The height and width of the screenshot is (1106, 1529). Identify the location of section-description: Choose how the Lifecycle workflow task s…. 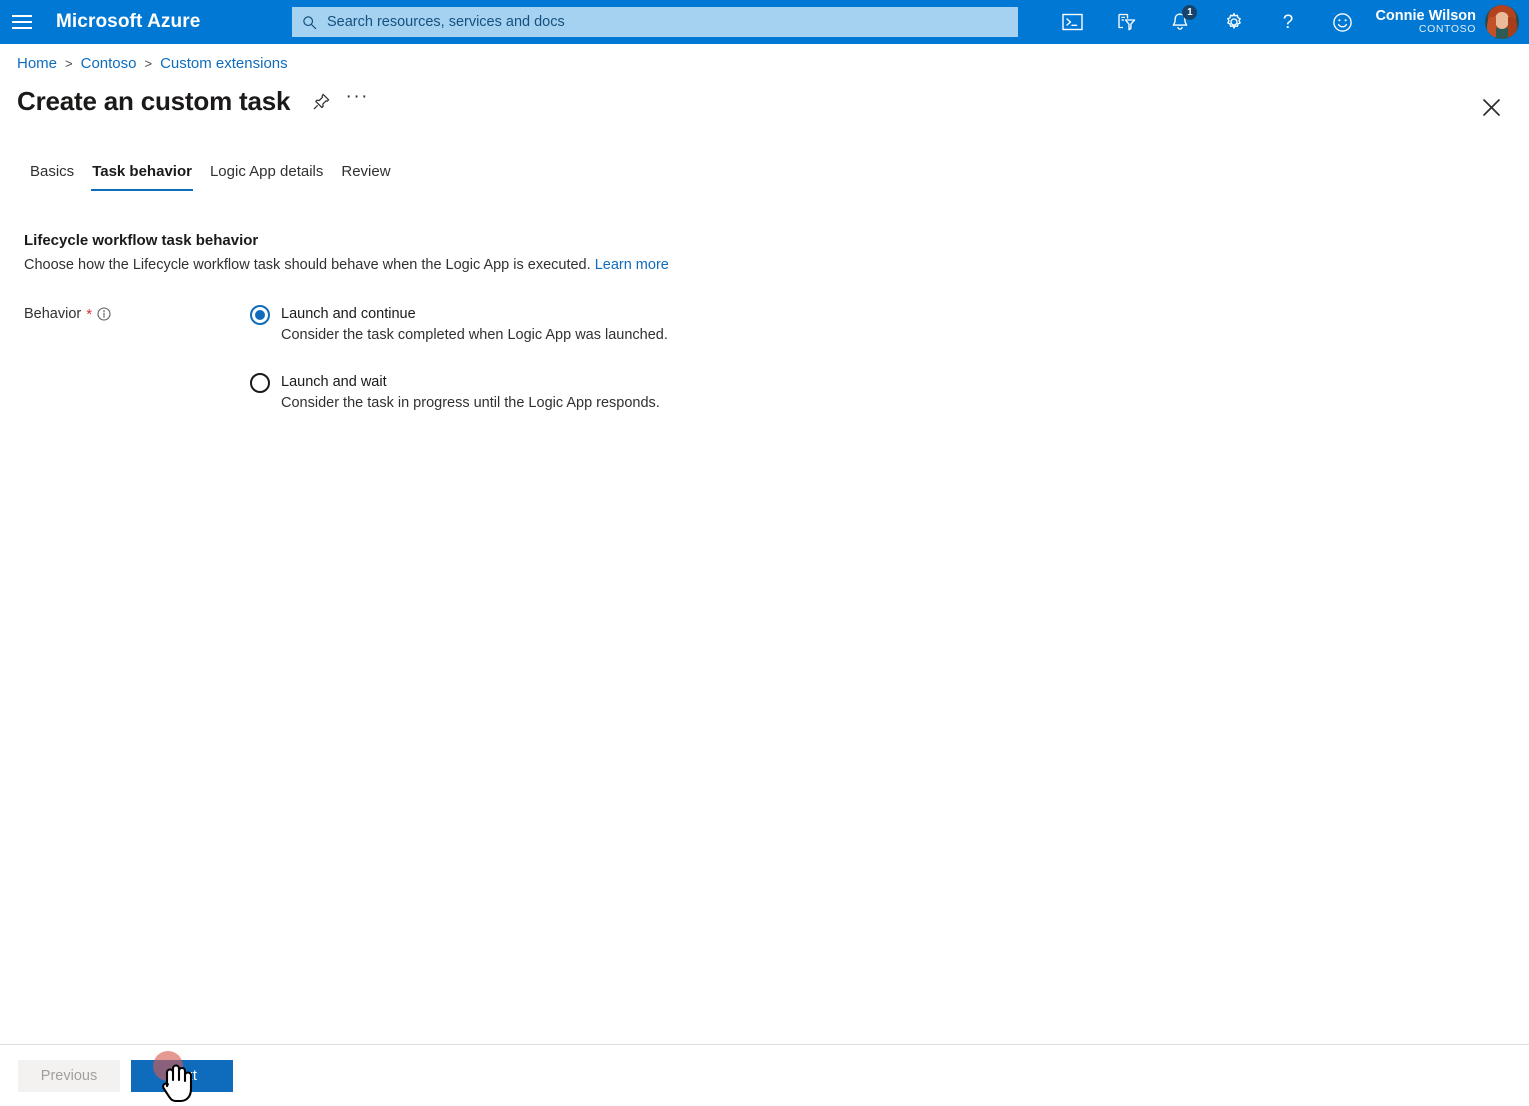
(346, 265).